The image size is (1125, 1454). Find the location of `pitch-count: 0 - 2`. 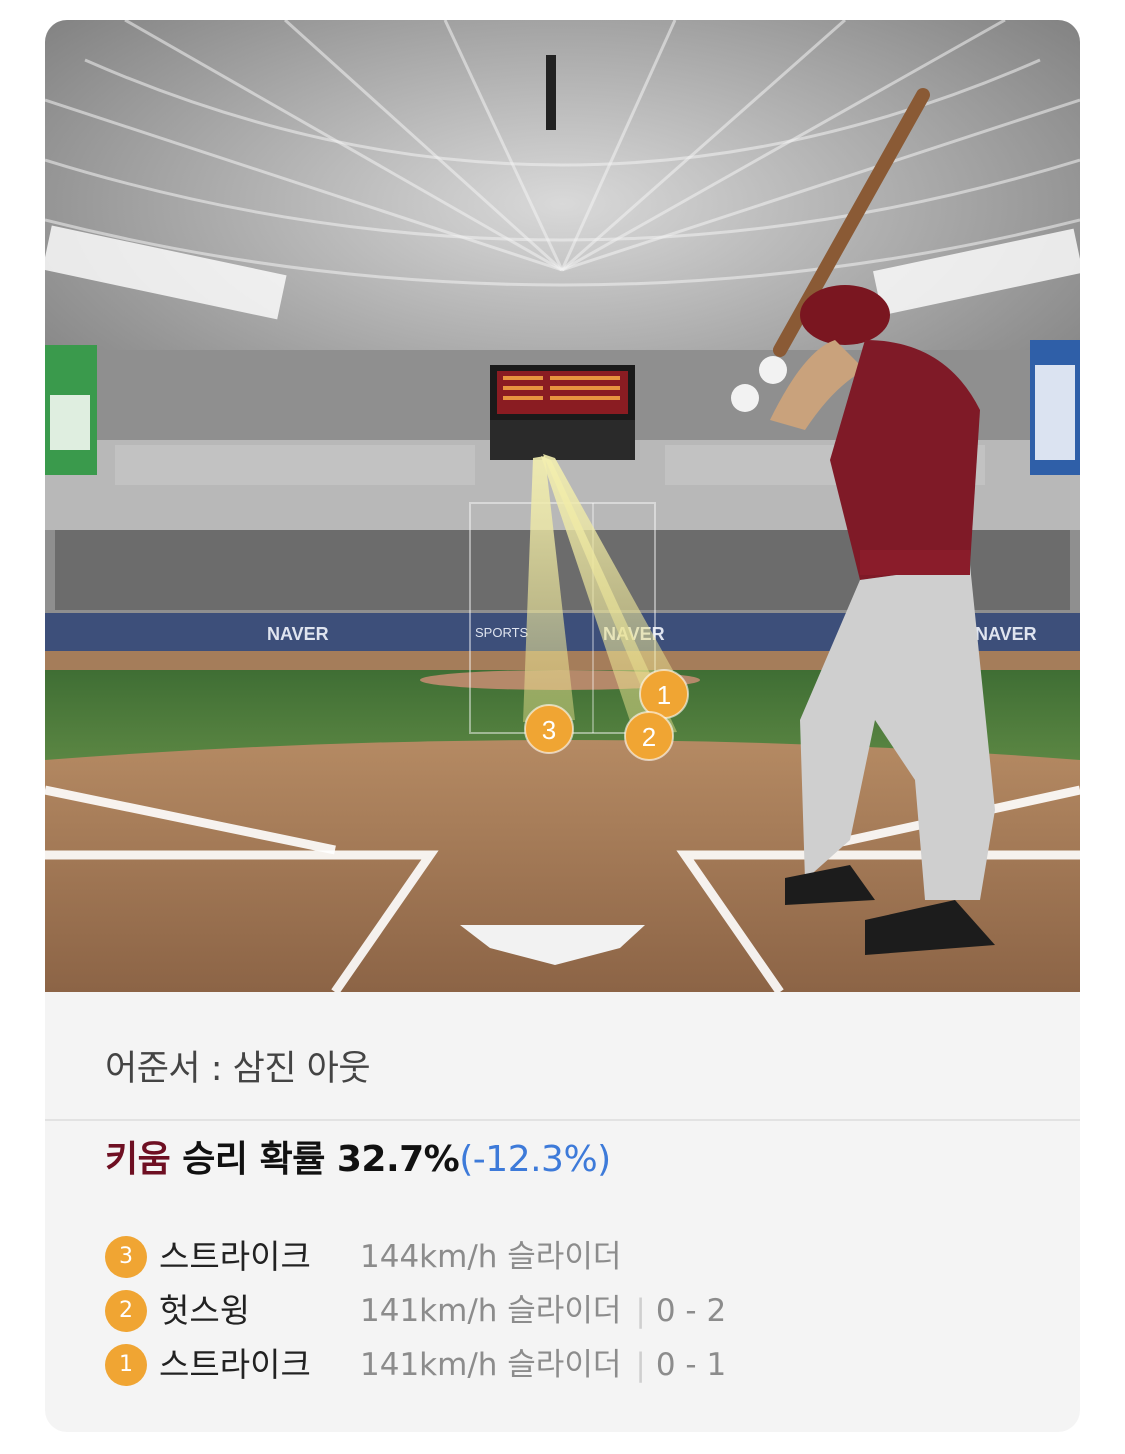

pitch-count: 0 - 2 is located at coordinates (691, 1311).